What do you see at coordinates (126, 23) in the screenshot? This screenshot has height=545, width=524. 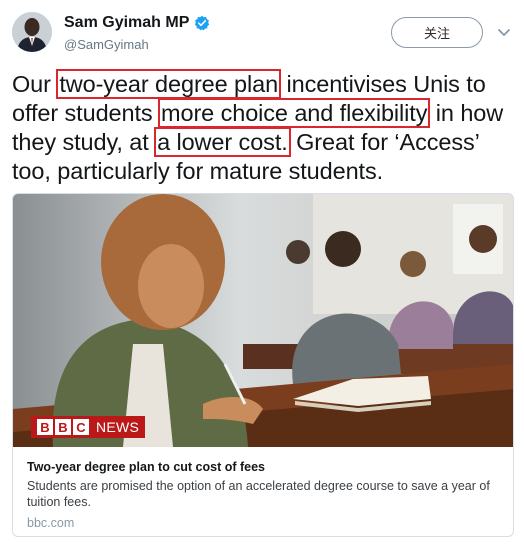 I see `author-name: Sam Gyimah MP` at bounding box center [126, 23].